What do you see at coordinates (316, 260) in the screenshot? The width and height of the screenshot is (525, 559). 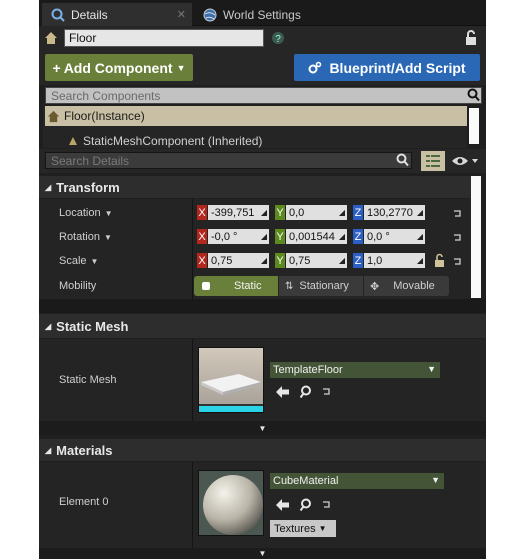 I see `scale-y-input: 0,75 ◢` at bounding box center [316, 260].